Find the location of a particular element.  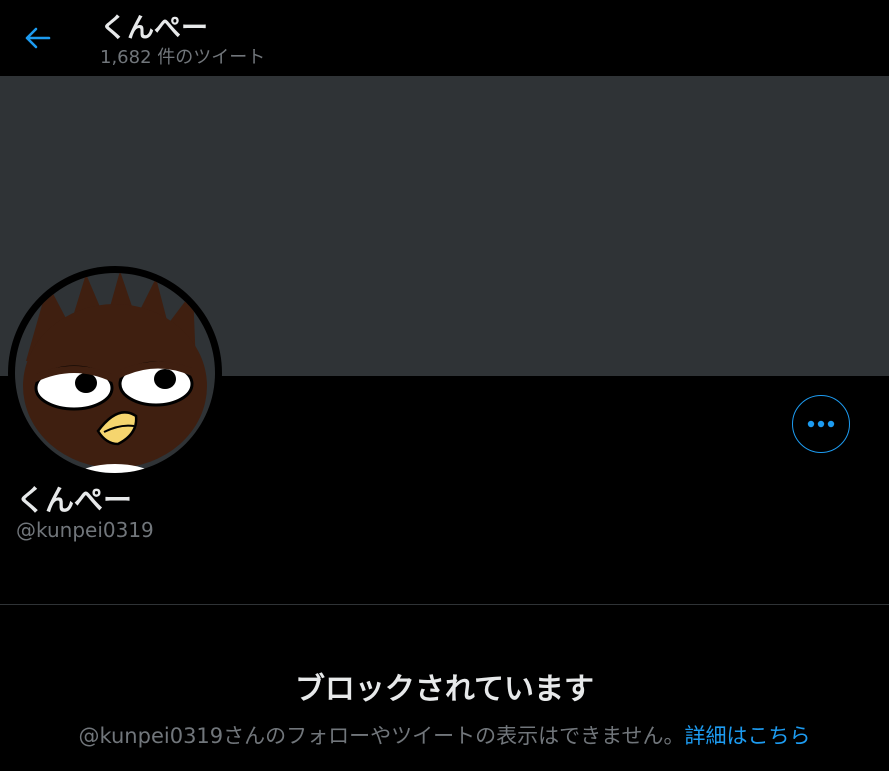

back-button is located at coordinates (38, 38).